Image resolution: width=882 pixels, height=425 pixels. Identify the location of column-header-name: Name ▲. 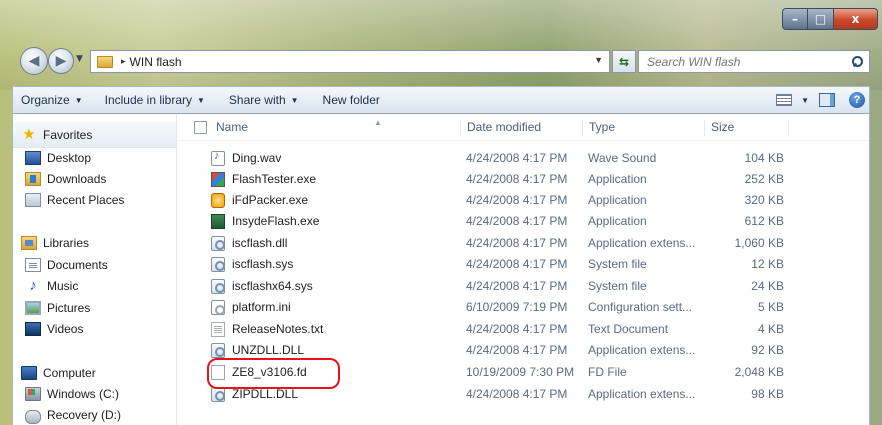
(336, 127).